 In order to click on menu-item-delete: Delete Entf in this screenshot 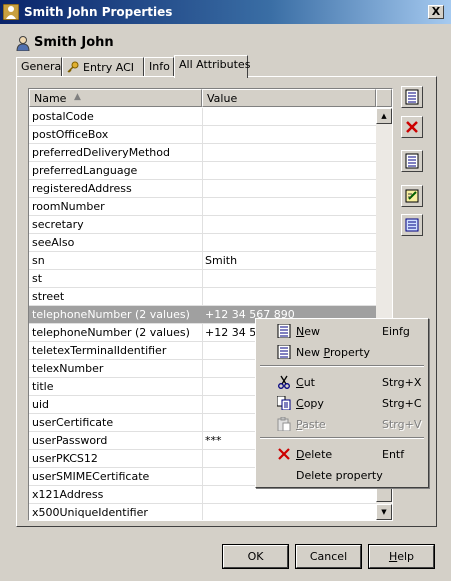, I will do `click(342, 454)`.